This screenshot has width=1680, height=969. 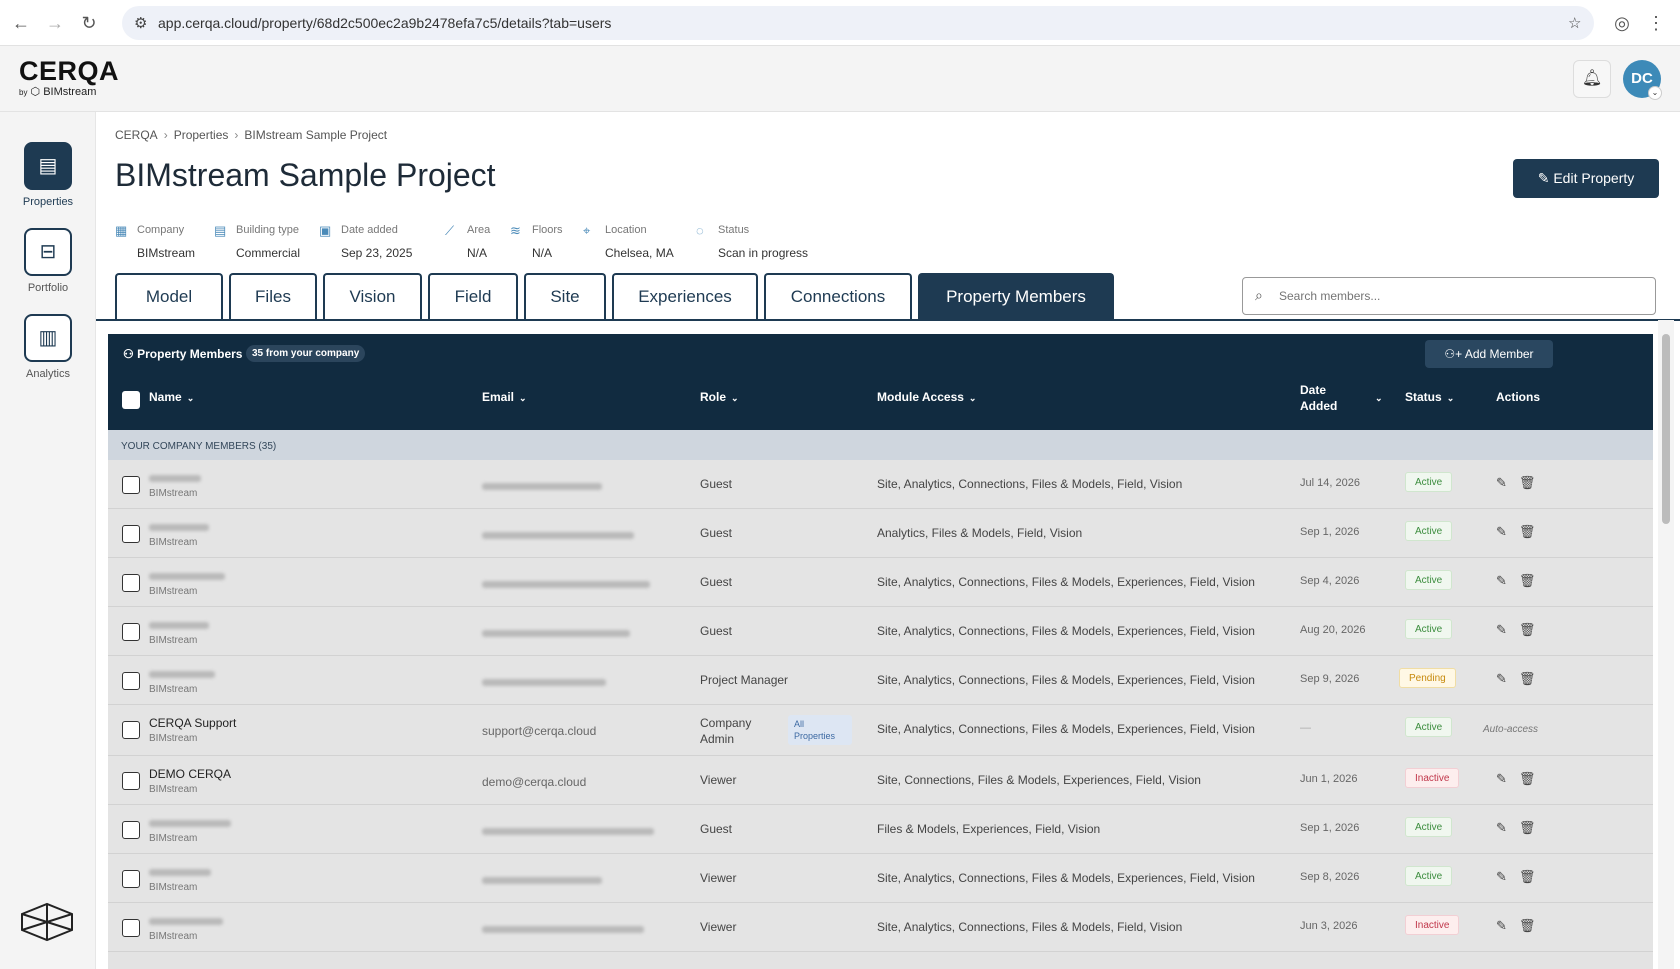 What do you see at coordinates (719, 397) in the screenshot?
I see `column-role: Role ⌄` at bounding box center [719, 397].